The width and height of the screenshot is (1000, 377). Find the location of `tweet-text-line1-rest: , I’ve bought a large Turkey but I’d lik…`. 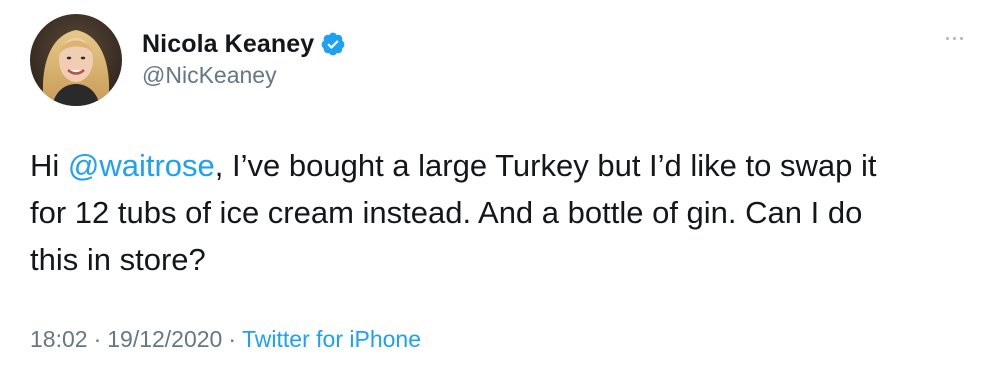

tweet-text-line1-rest: , I’ve bought a large Turkey but I’d lik… is located at coordinates (545, 165).